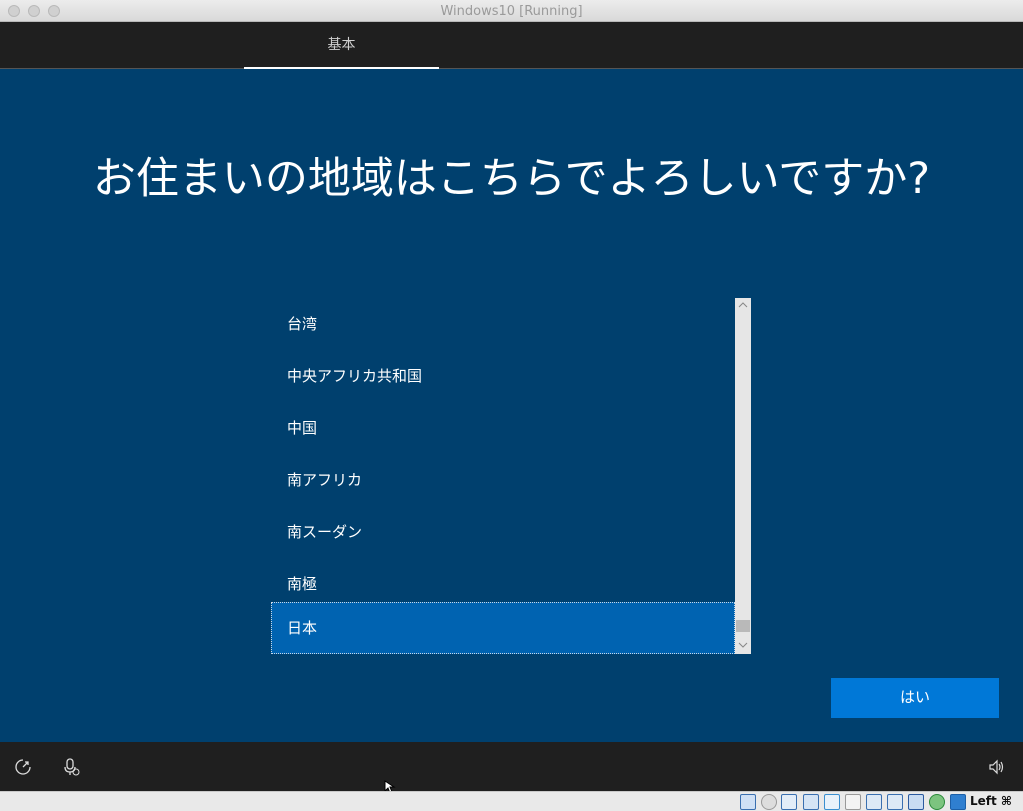 The height and width of the screenshot is (811, 1023). Describe the element at coordinates (503, 376) in the screenshot. I see `region-list-item: 中央アフリカ共和国` at that location.